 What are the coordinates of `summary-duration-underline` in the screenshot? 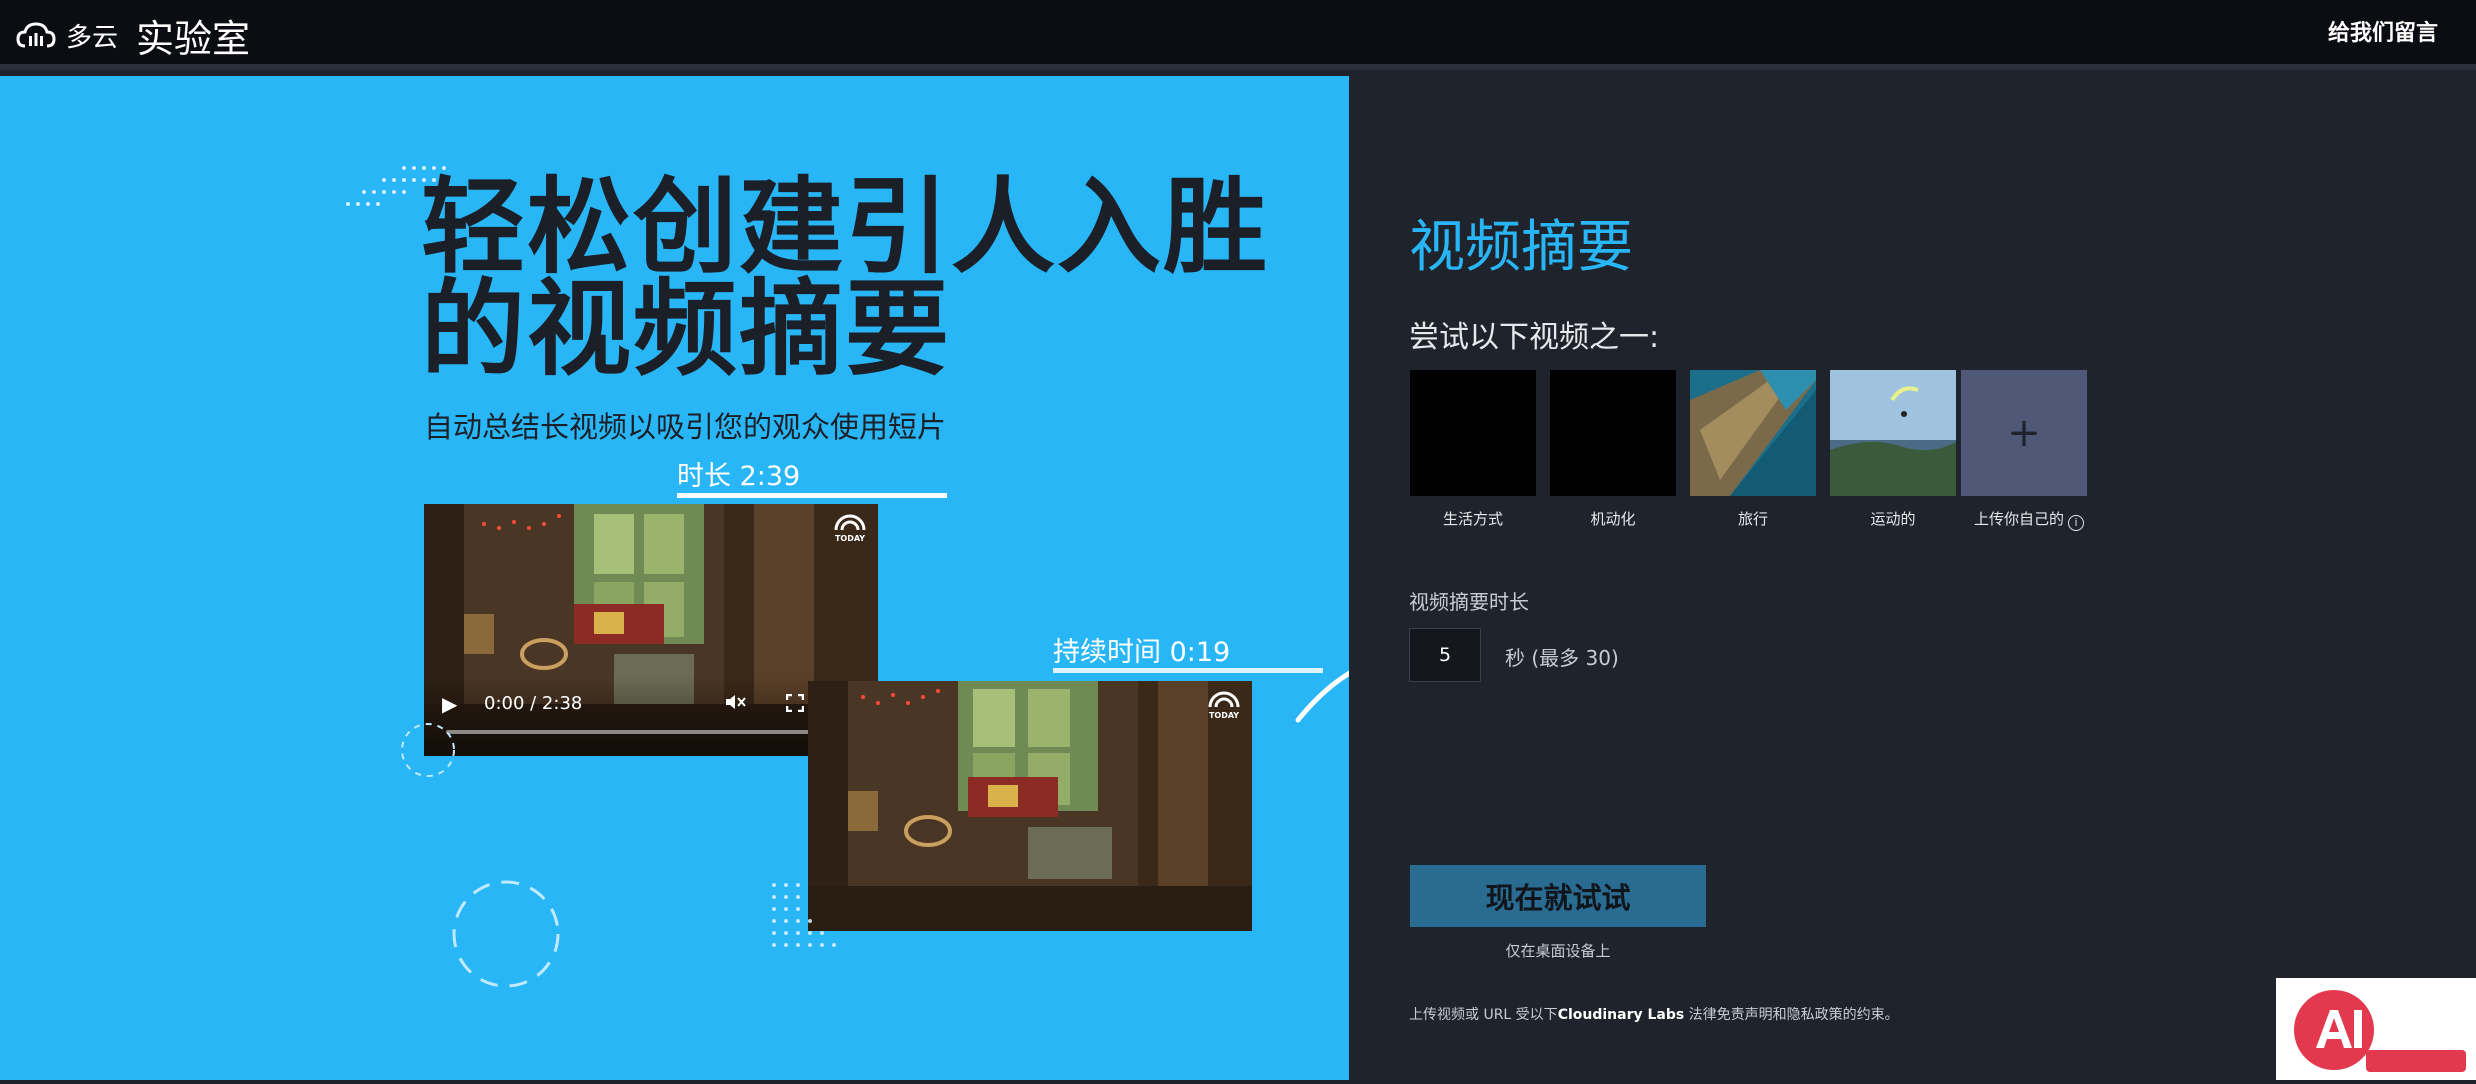 It's located at (1188, 670).